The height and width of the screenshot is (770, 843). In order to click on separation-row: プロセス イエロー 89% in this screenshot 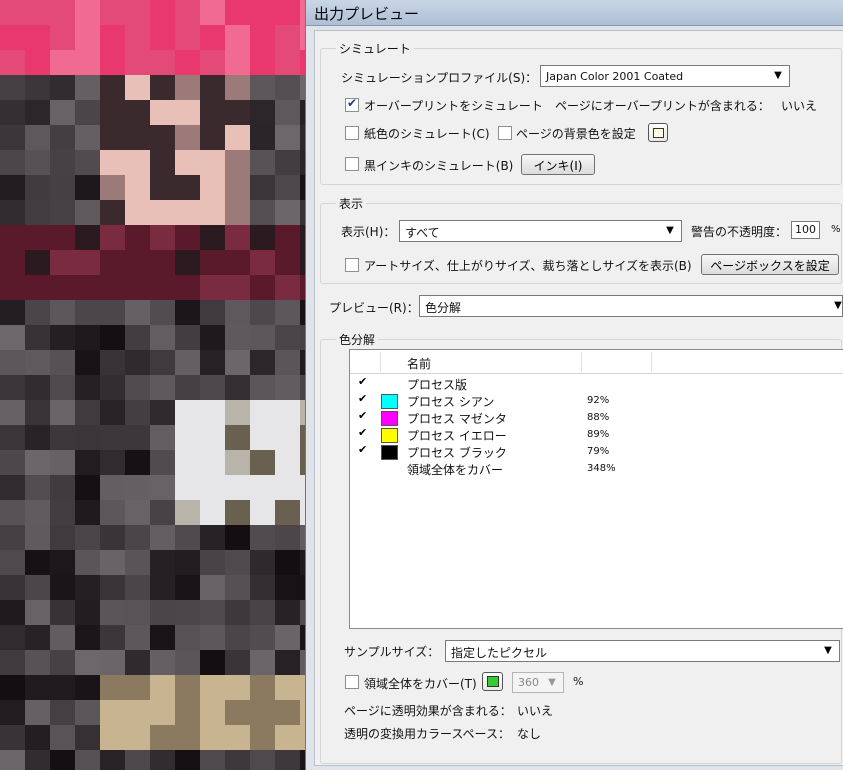, I will do `click(596, 435)`.